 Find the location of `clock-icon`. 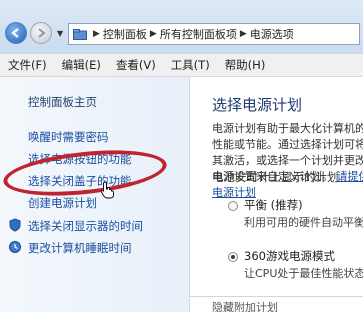

clock-icon is located at coordinates (15, 247).